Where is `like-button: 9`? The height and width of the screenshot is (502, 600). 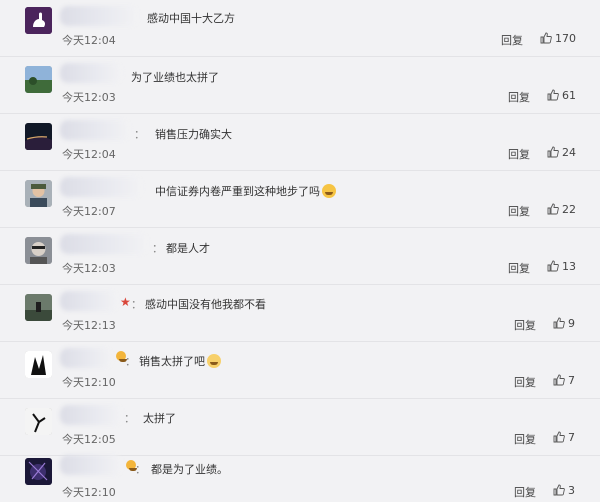 like-button: 9 is located at coordinates (564, 323).